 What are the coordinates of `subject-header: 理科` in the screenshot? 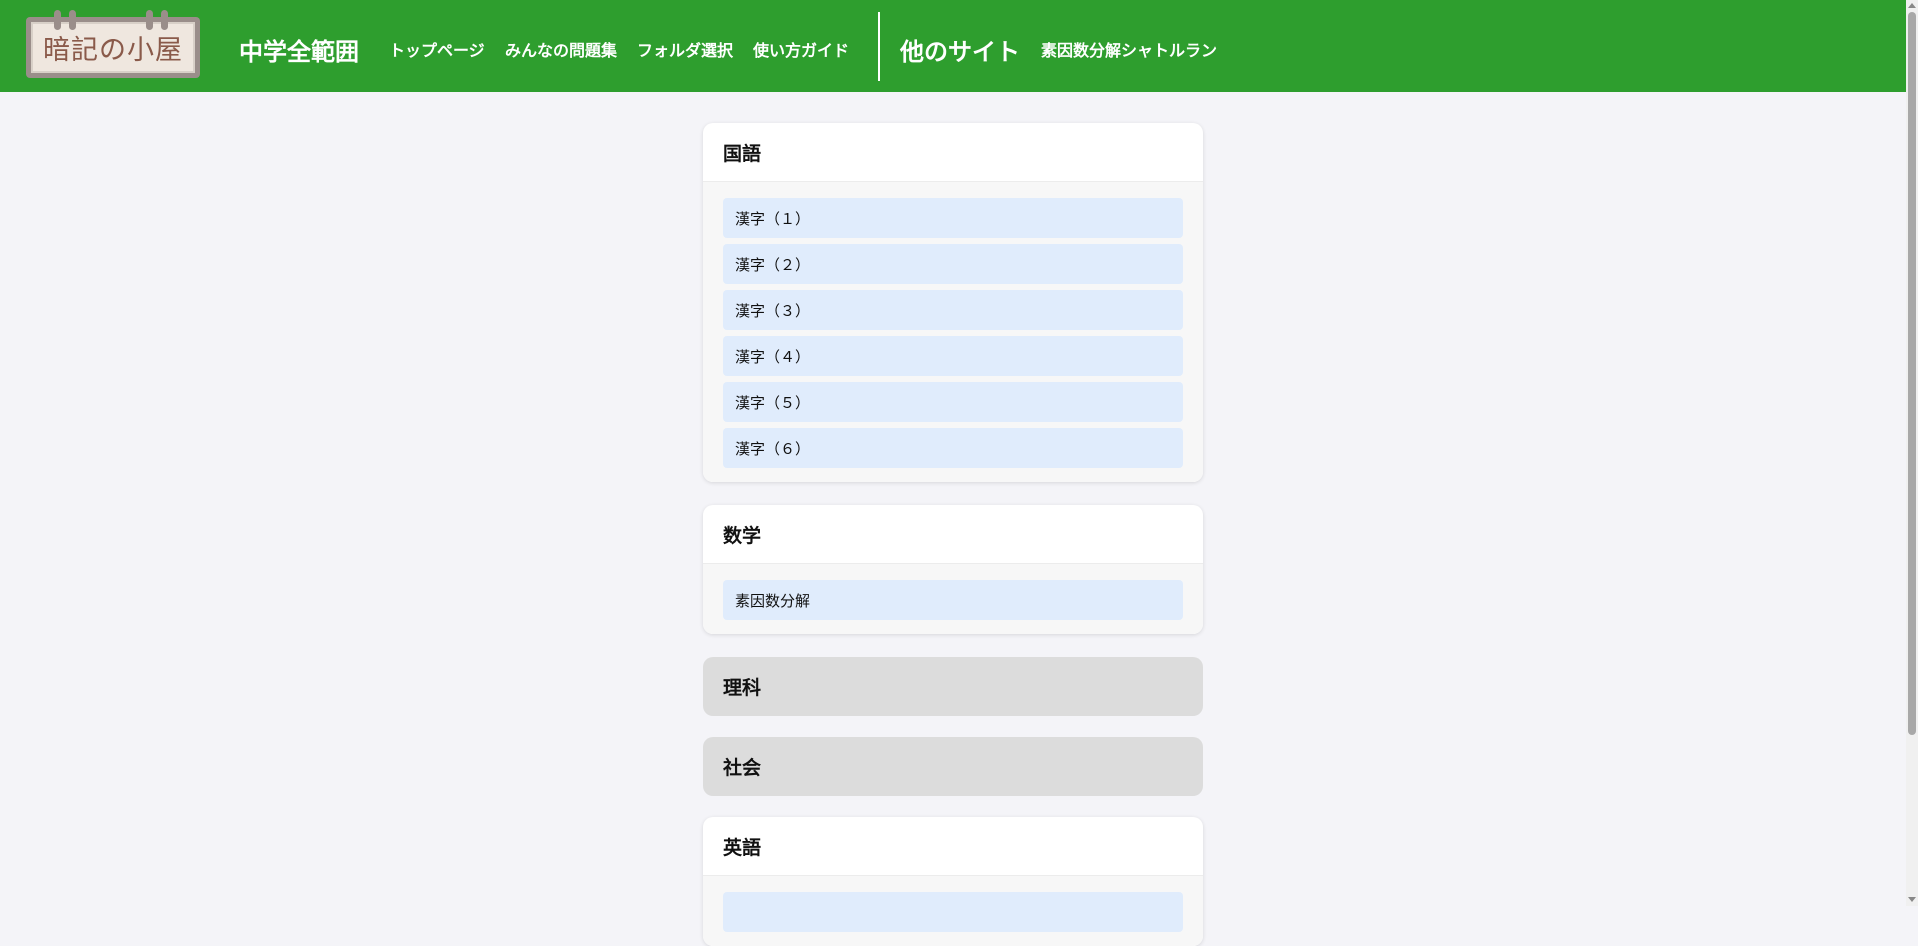 It's located at (953, 686).